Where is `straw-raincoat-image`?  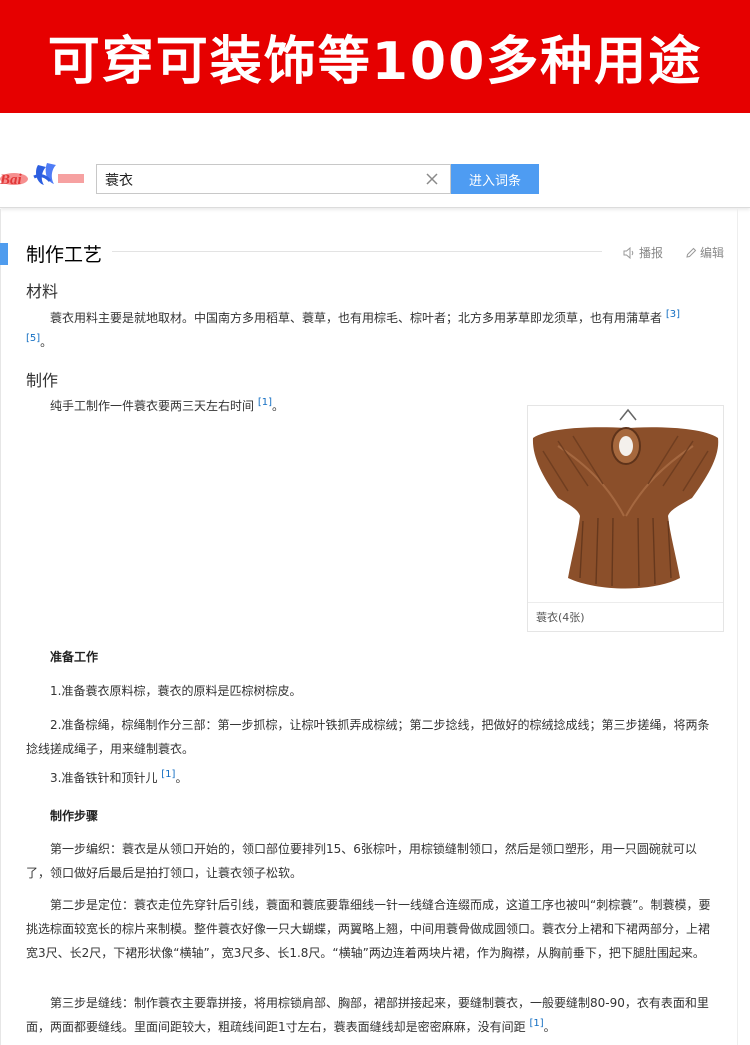 straw-raincoat-image is located at coordinates (625, 504).